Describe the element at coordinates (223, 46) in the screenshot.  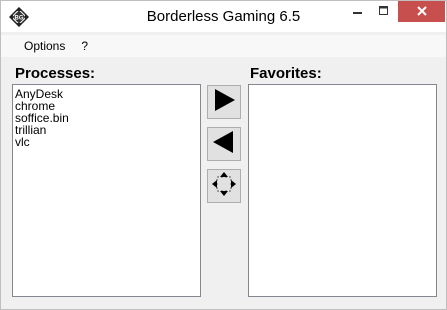
I see `menu-bar: Options ?` at that location.